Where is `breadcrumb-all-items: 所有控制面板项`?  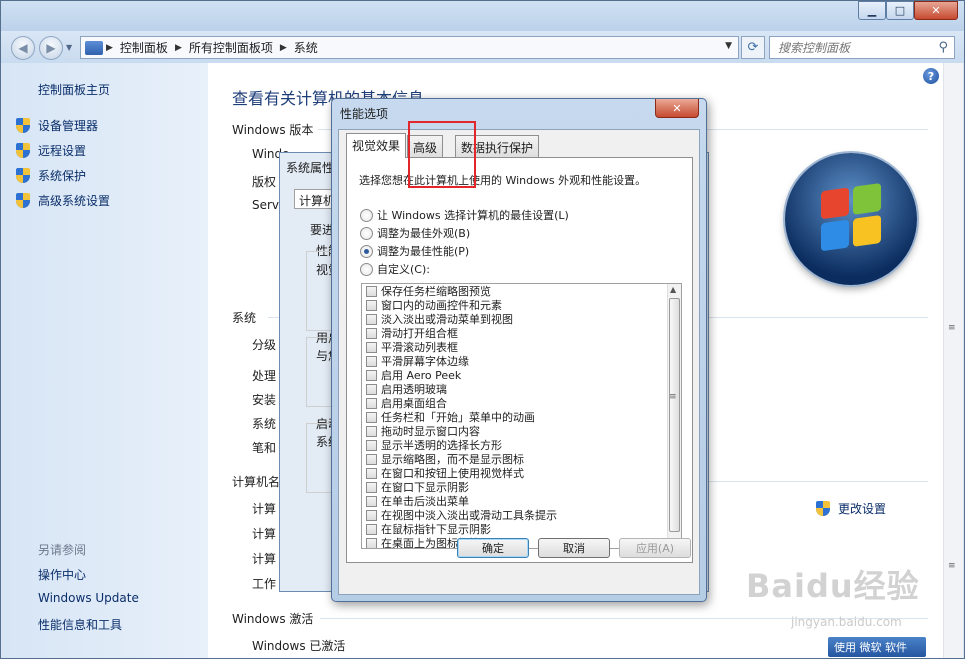 breadcrumb-all-items: 所有控制面板项 is located at coordinates (231, 47).